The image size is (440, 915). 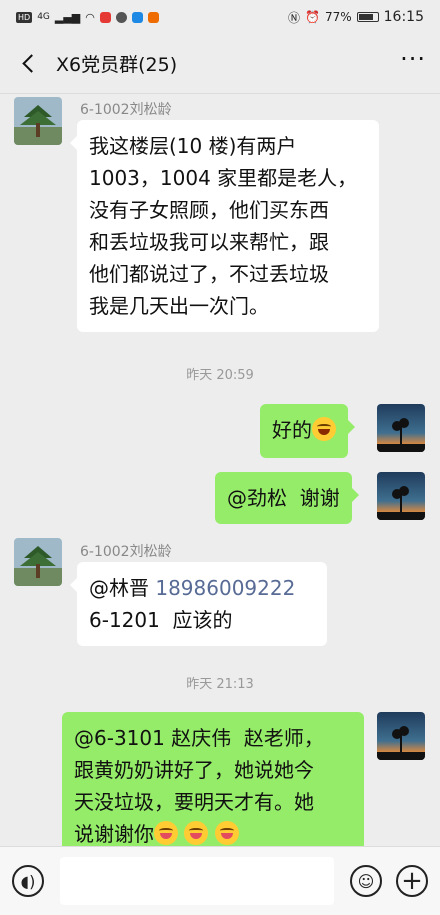 What do you see at coordinates (179, 306) in the screenshot?
I see `message-line: 我是几天出一次门。` at bounding box center [179, 306].